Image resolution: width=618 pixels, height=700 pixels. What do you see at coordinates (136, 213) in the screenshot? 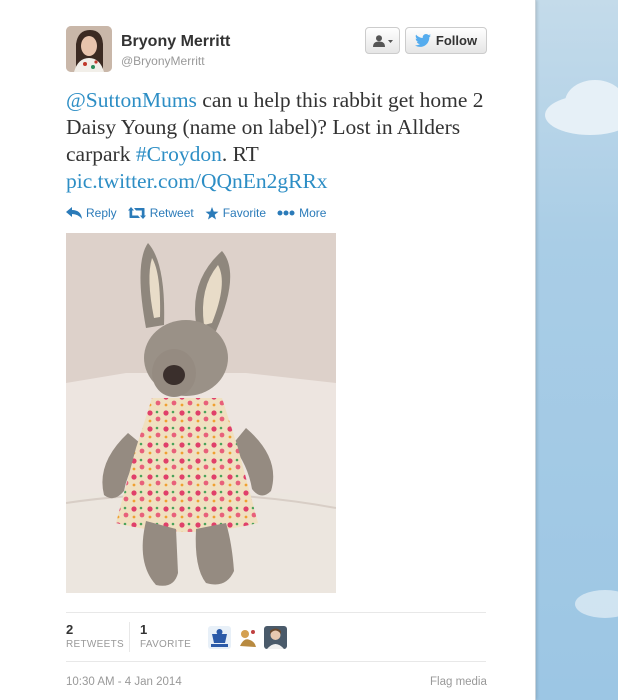
I see `retweet-icon` at bounding box center [136, 213].